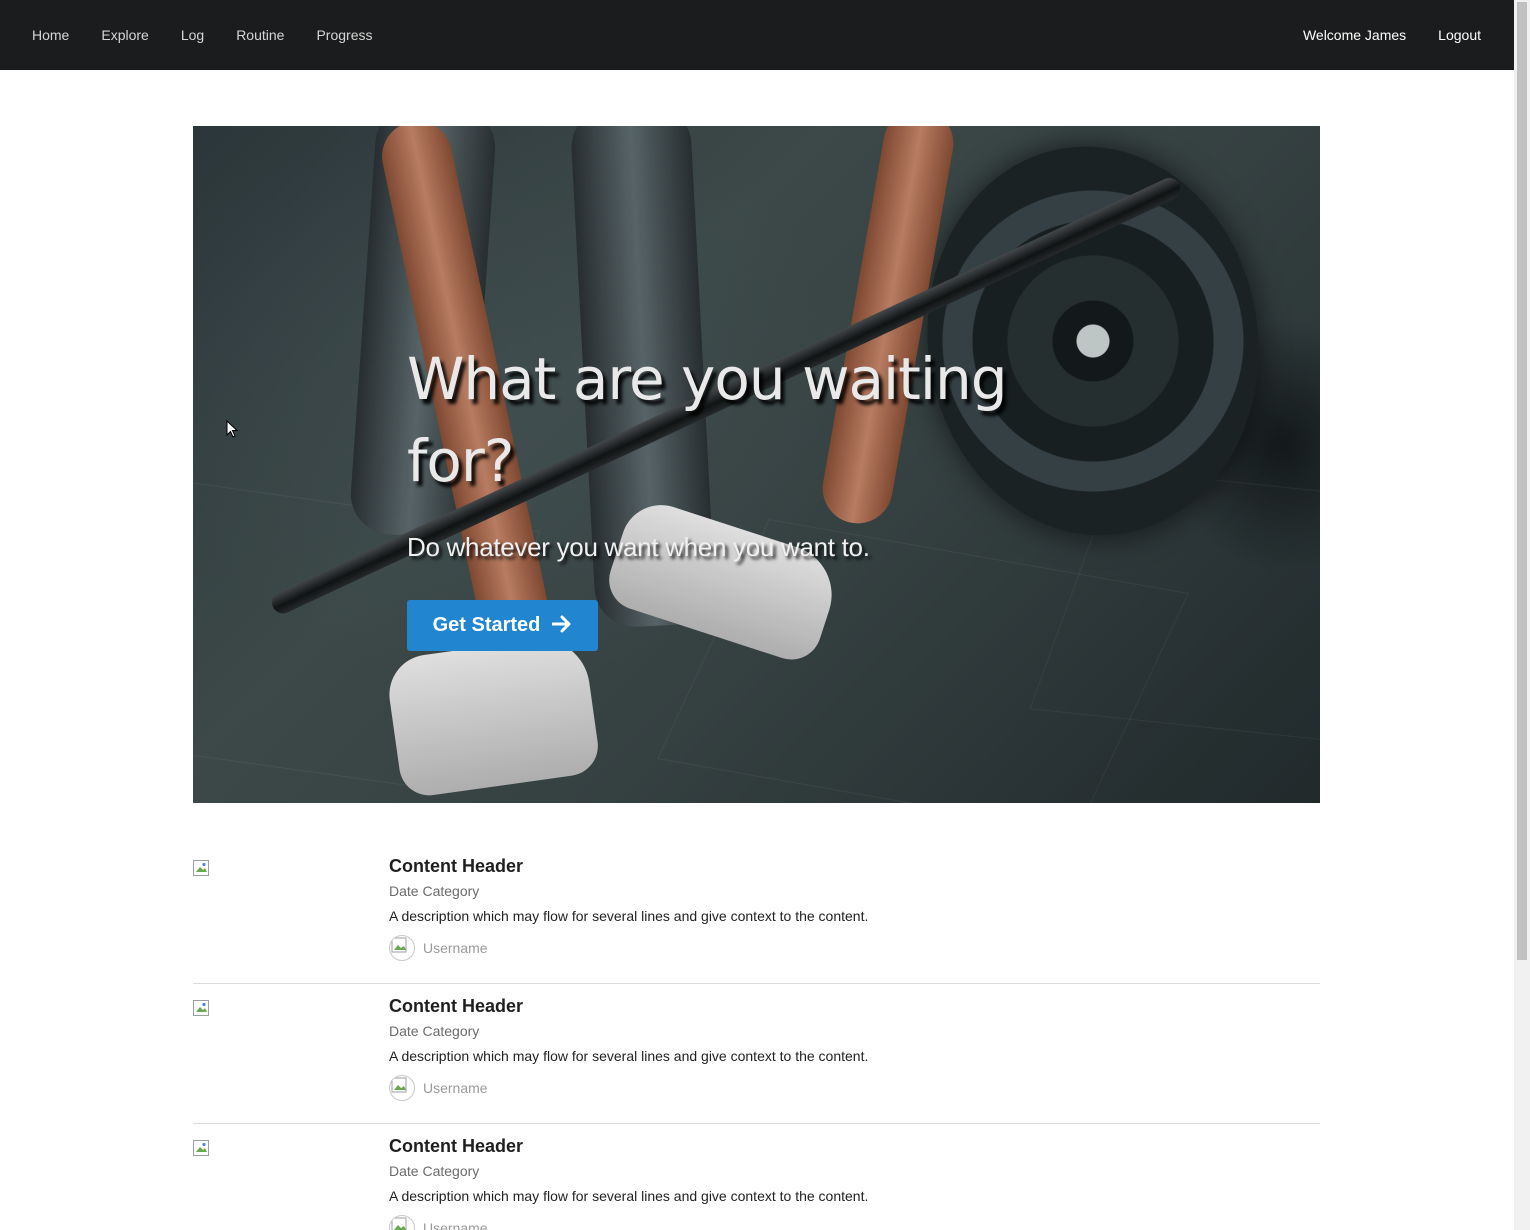 Image resolution: width=1530 pixels, height=1230 pixels. I want to click on nav-item-progress: Progress, so click(344, 35).